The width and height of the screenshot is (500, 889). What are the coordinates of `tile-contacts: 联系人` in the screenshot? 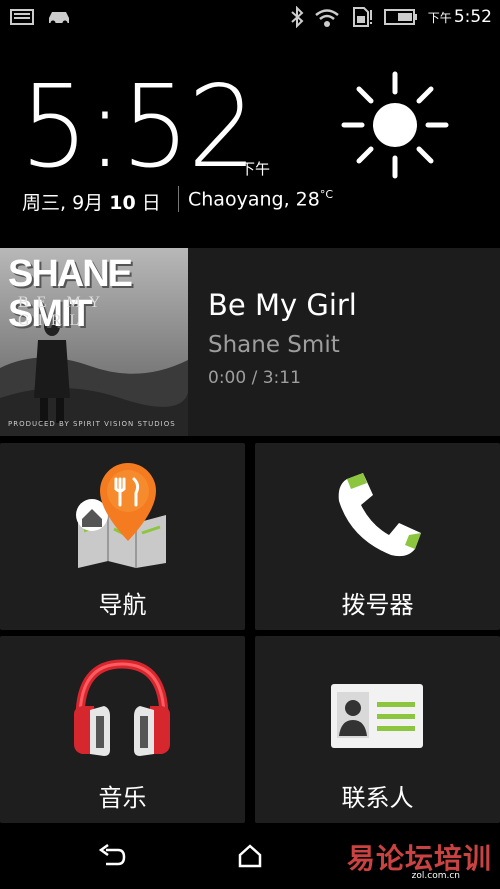 It's located at (377, 729).